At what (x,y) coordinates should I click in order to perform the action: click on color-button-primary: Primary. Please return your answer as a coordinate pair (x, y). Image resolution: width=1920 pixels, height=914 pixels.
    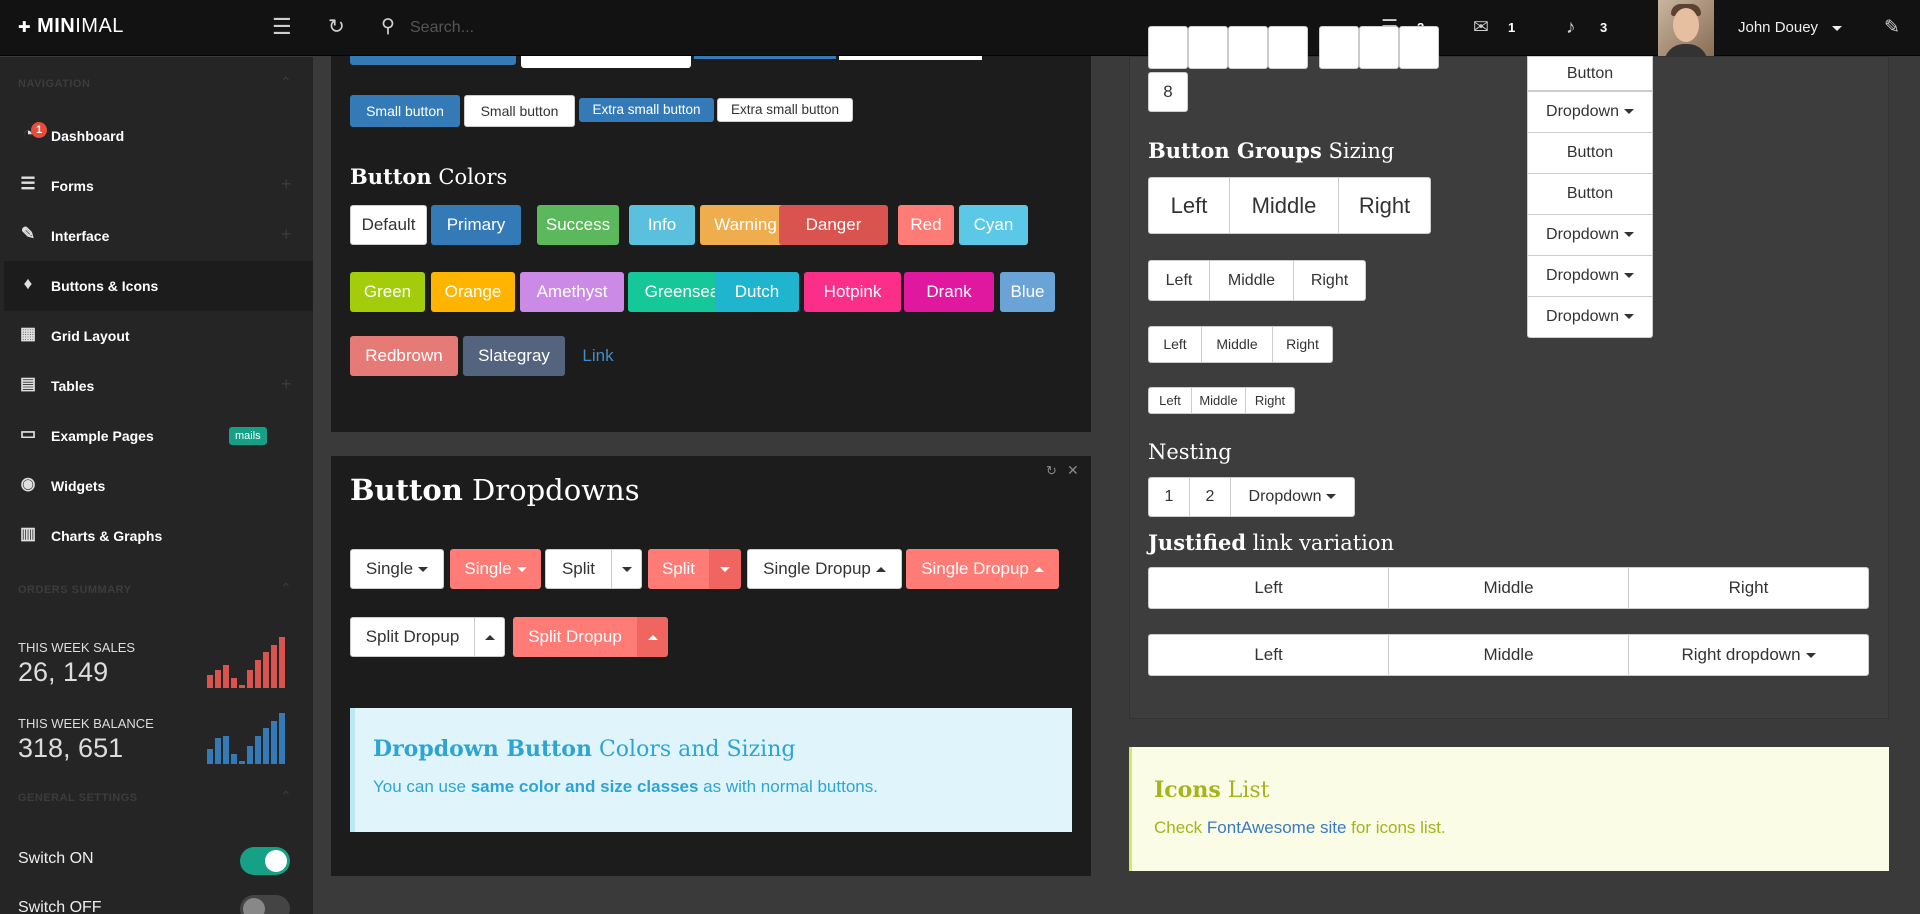
    Looking at the image, I should click on (476, 225).